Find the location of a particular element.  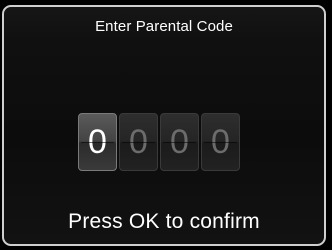

code-digit-4: 0 is located at coordinates (220, 142).